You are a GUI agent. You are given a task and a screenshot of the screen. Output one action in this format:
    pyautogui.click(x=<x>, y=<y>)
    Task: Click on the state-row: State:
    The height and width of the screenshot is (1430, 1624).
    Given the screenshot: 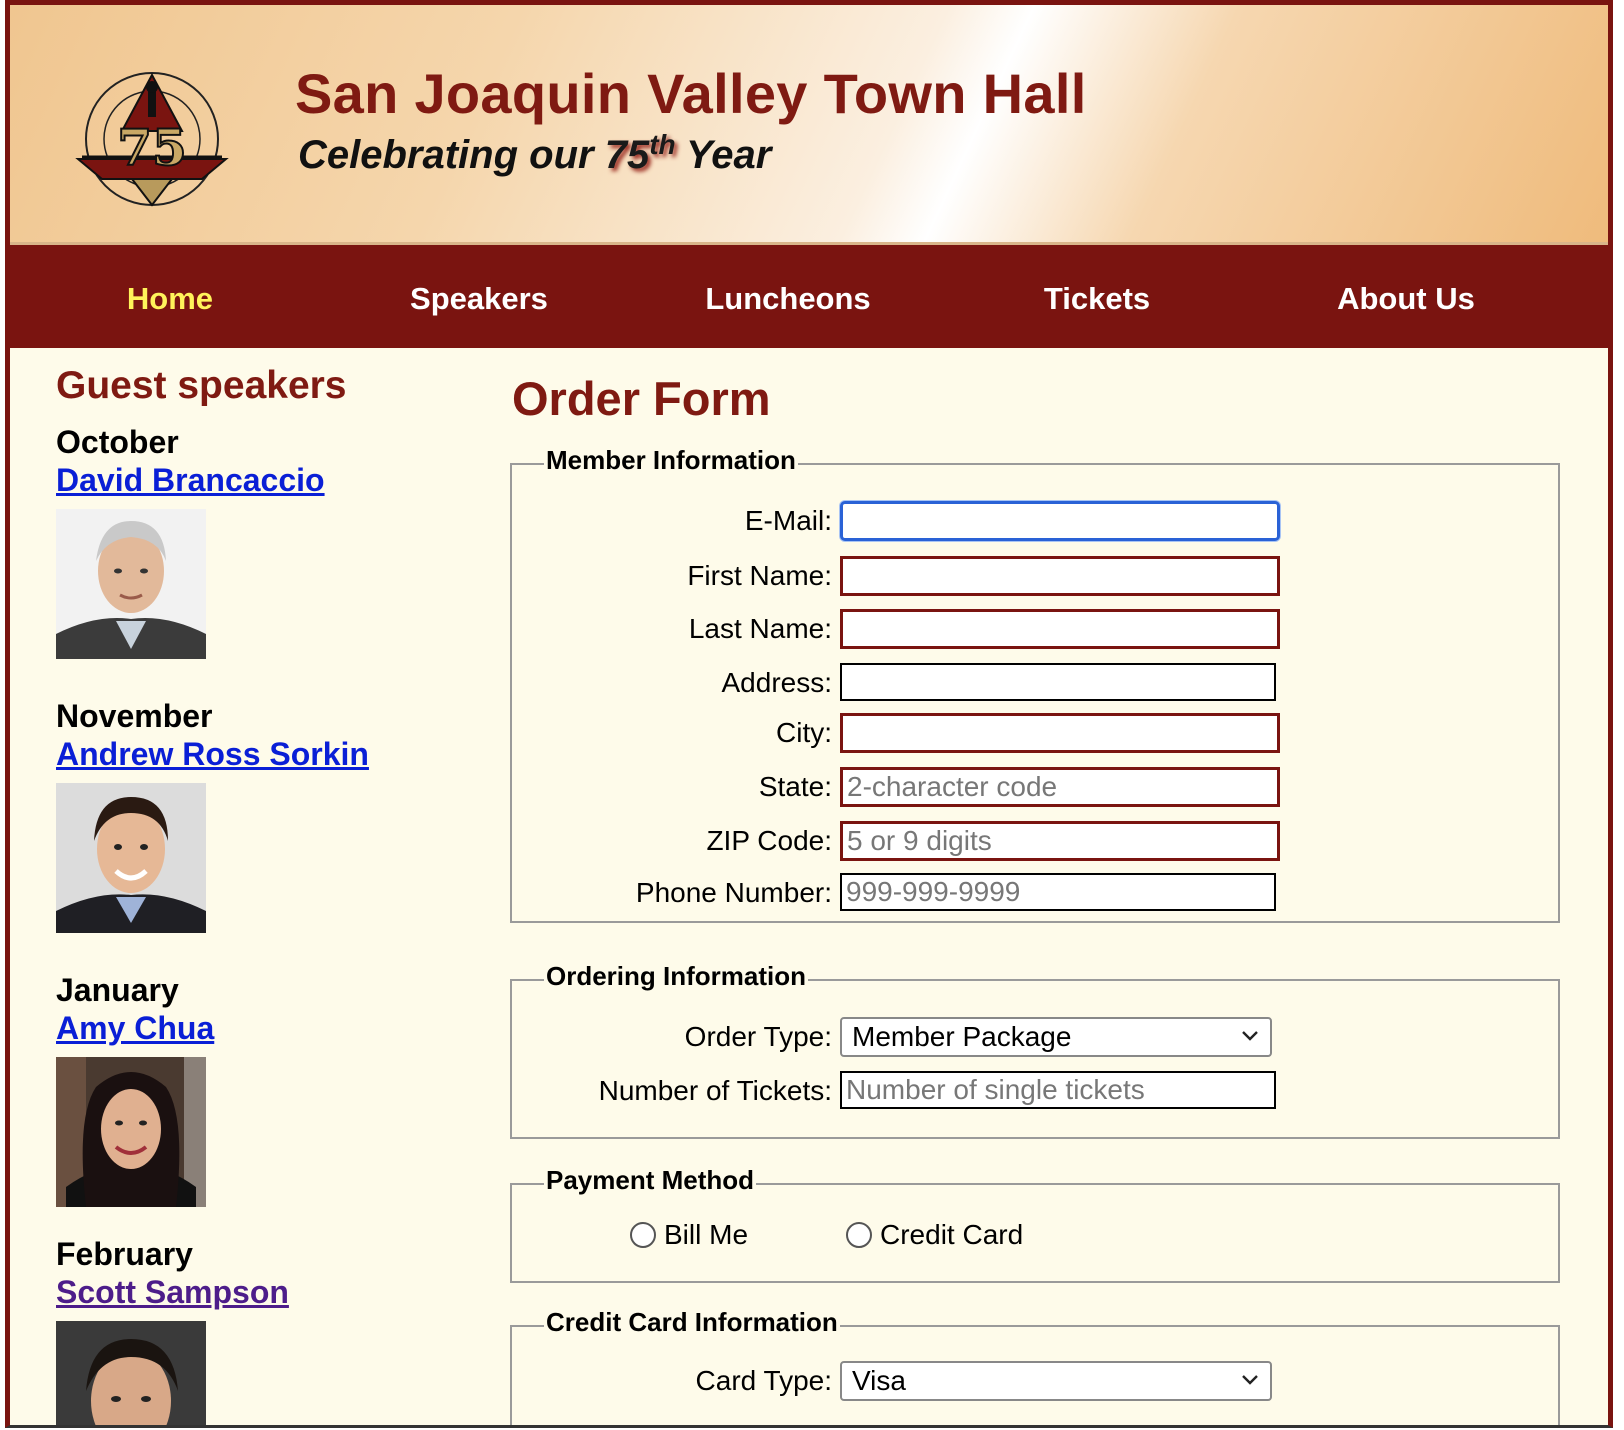 What is the action you would take?
    pyautogui.click(x=1037, y=788)
    